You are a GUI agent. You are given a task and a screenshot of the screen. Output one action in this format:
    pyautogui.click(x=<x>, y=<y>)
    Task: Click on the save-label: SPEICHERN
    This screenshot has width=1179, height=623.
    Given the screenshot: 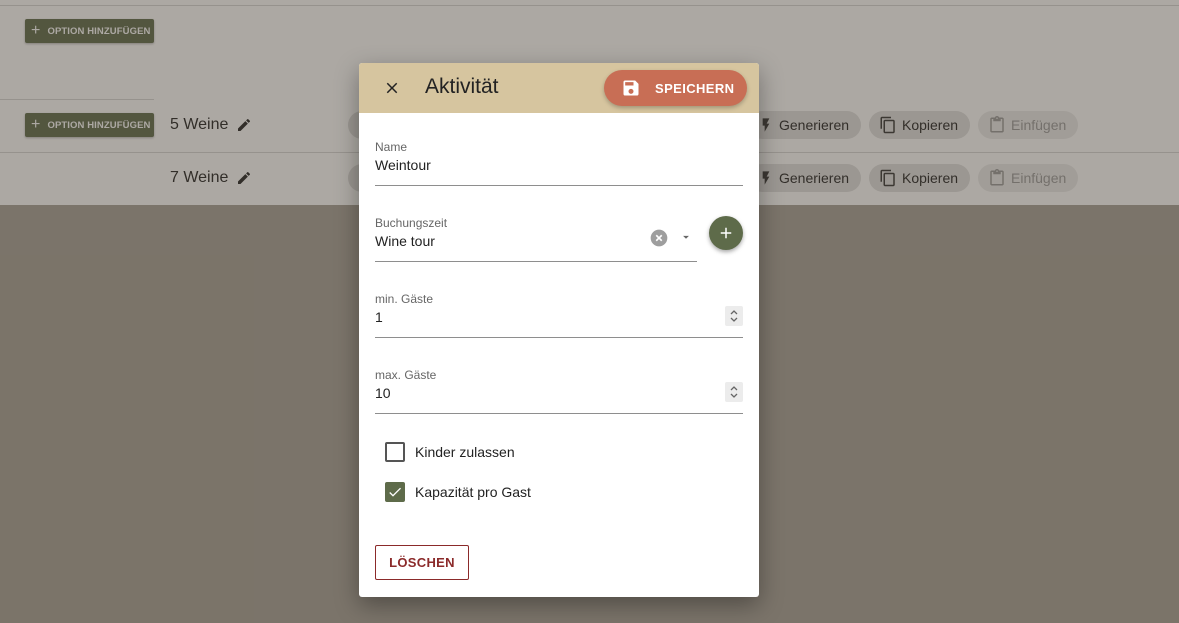 What is the action you would take?
    pyautogui.click(x=695, y=88)
    